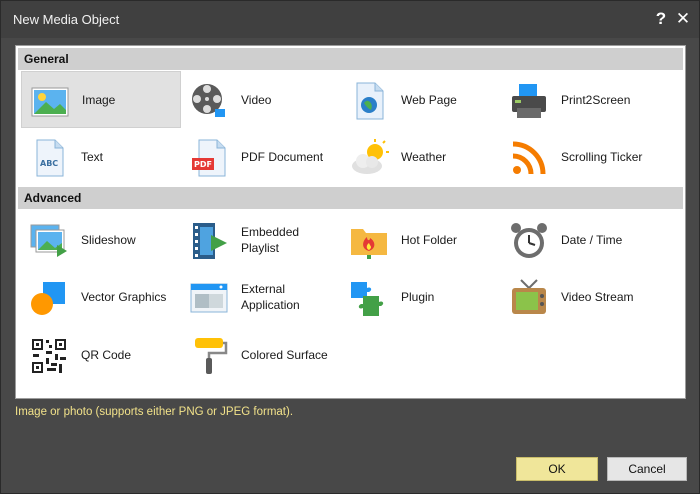  Describe the element at coordinates (209, 241) in the screenshot. I see `playlist-icon` at that location.